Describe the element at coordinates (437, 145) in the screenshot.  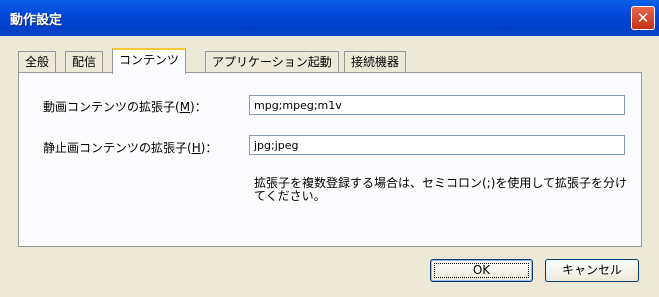
I see `image-ext-input: jpg;jpeg` at that location.